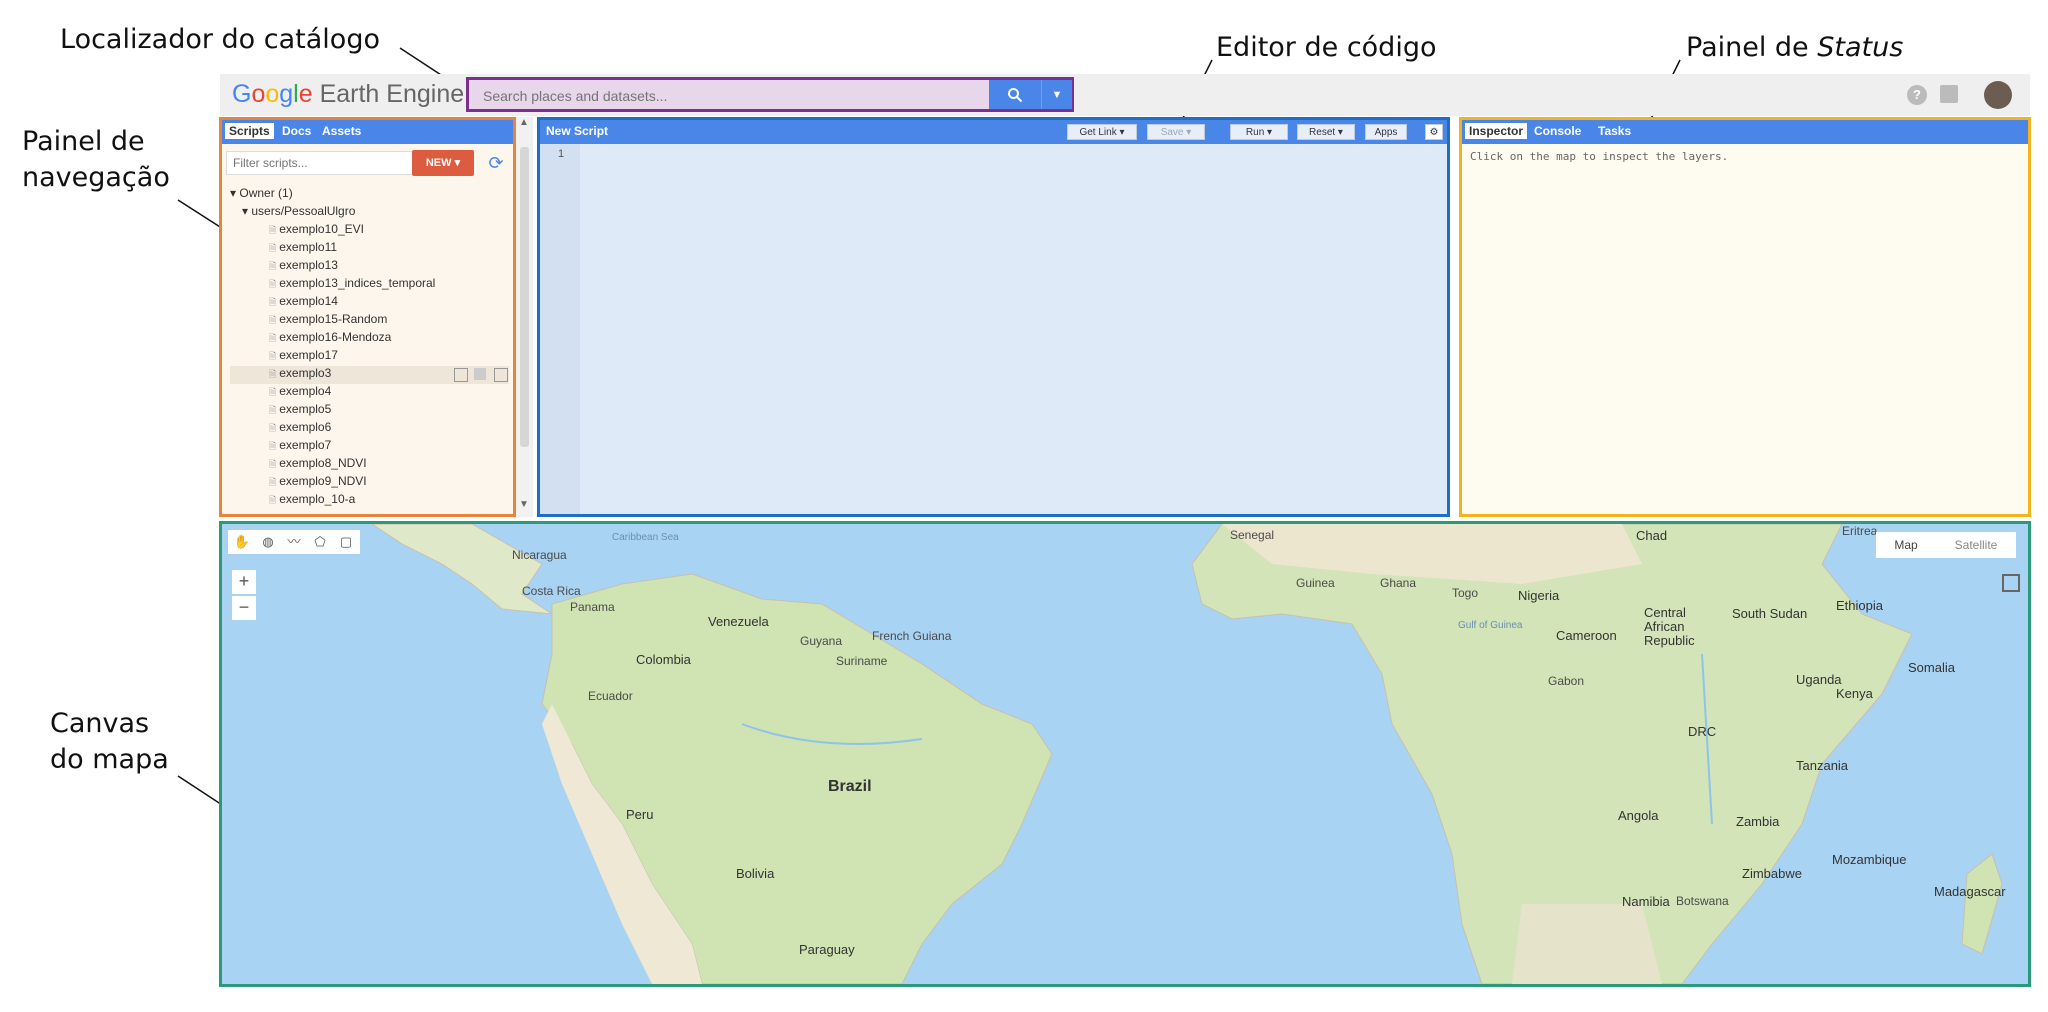  I want to click on scrollbar-thumb, so click(524, 297).